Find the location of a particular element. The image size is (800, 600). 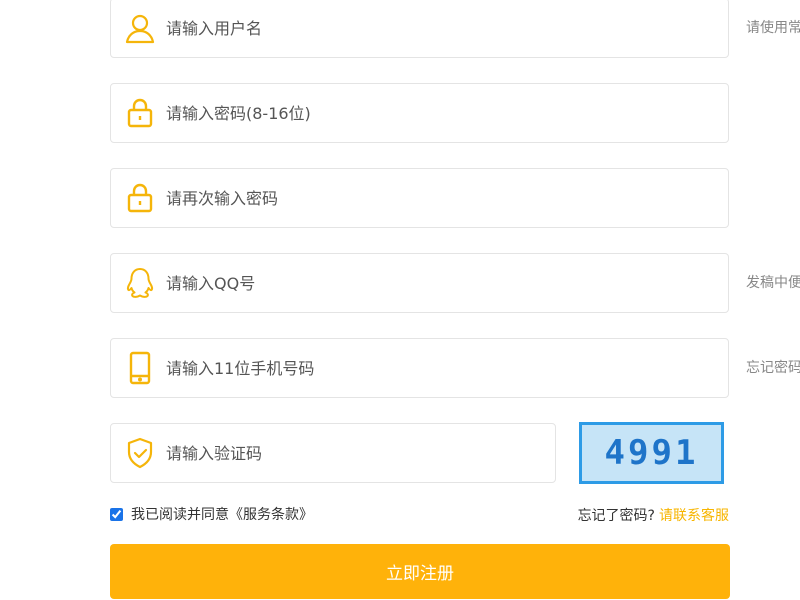

phone-field is located at coordinates (419, 368).